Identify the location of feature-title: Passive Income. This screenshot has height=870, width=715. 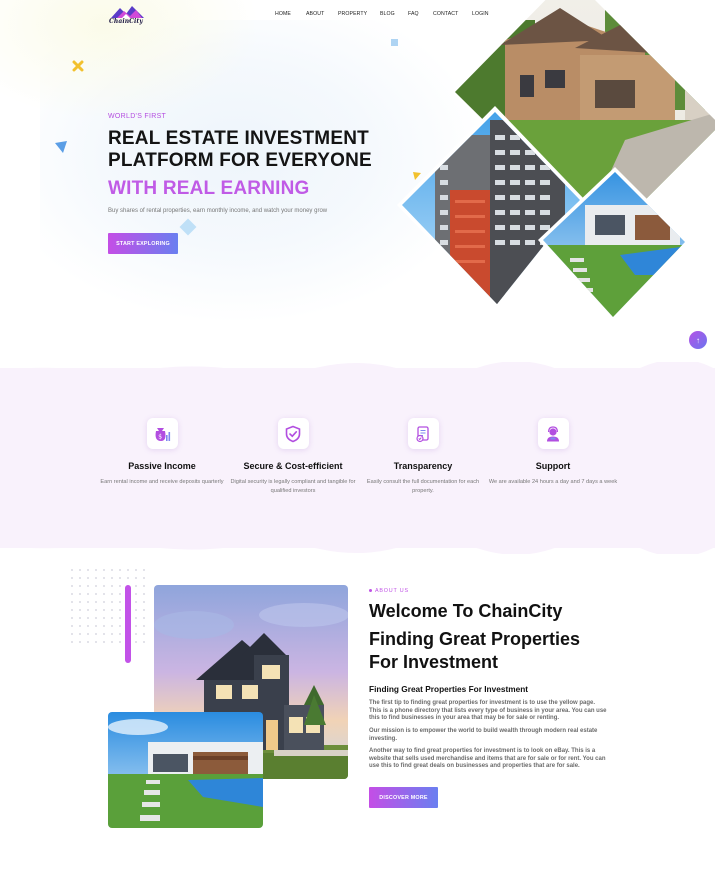
(162, 466).